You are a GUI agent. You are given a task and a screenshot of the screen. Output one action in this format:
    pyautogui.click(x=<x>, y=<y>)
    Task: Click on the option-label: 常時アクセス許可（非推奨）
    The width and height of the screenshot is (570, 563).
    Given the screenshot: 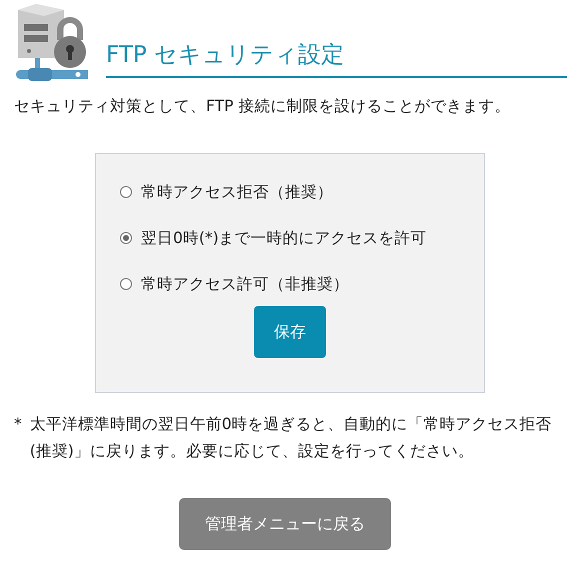 What is the action you would take?
    pyautogui.click(x=245, y=284)
    